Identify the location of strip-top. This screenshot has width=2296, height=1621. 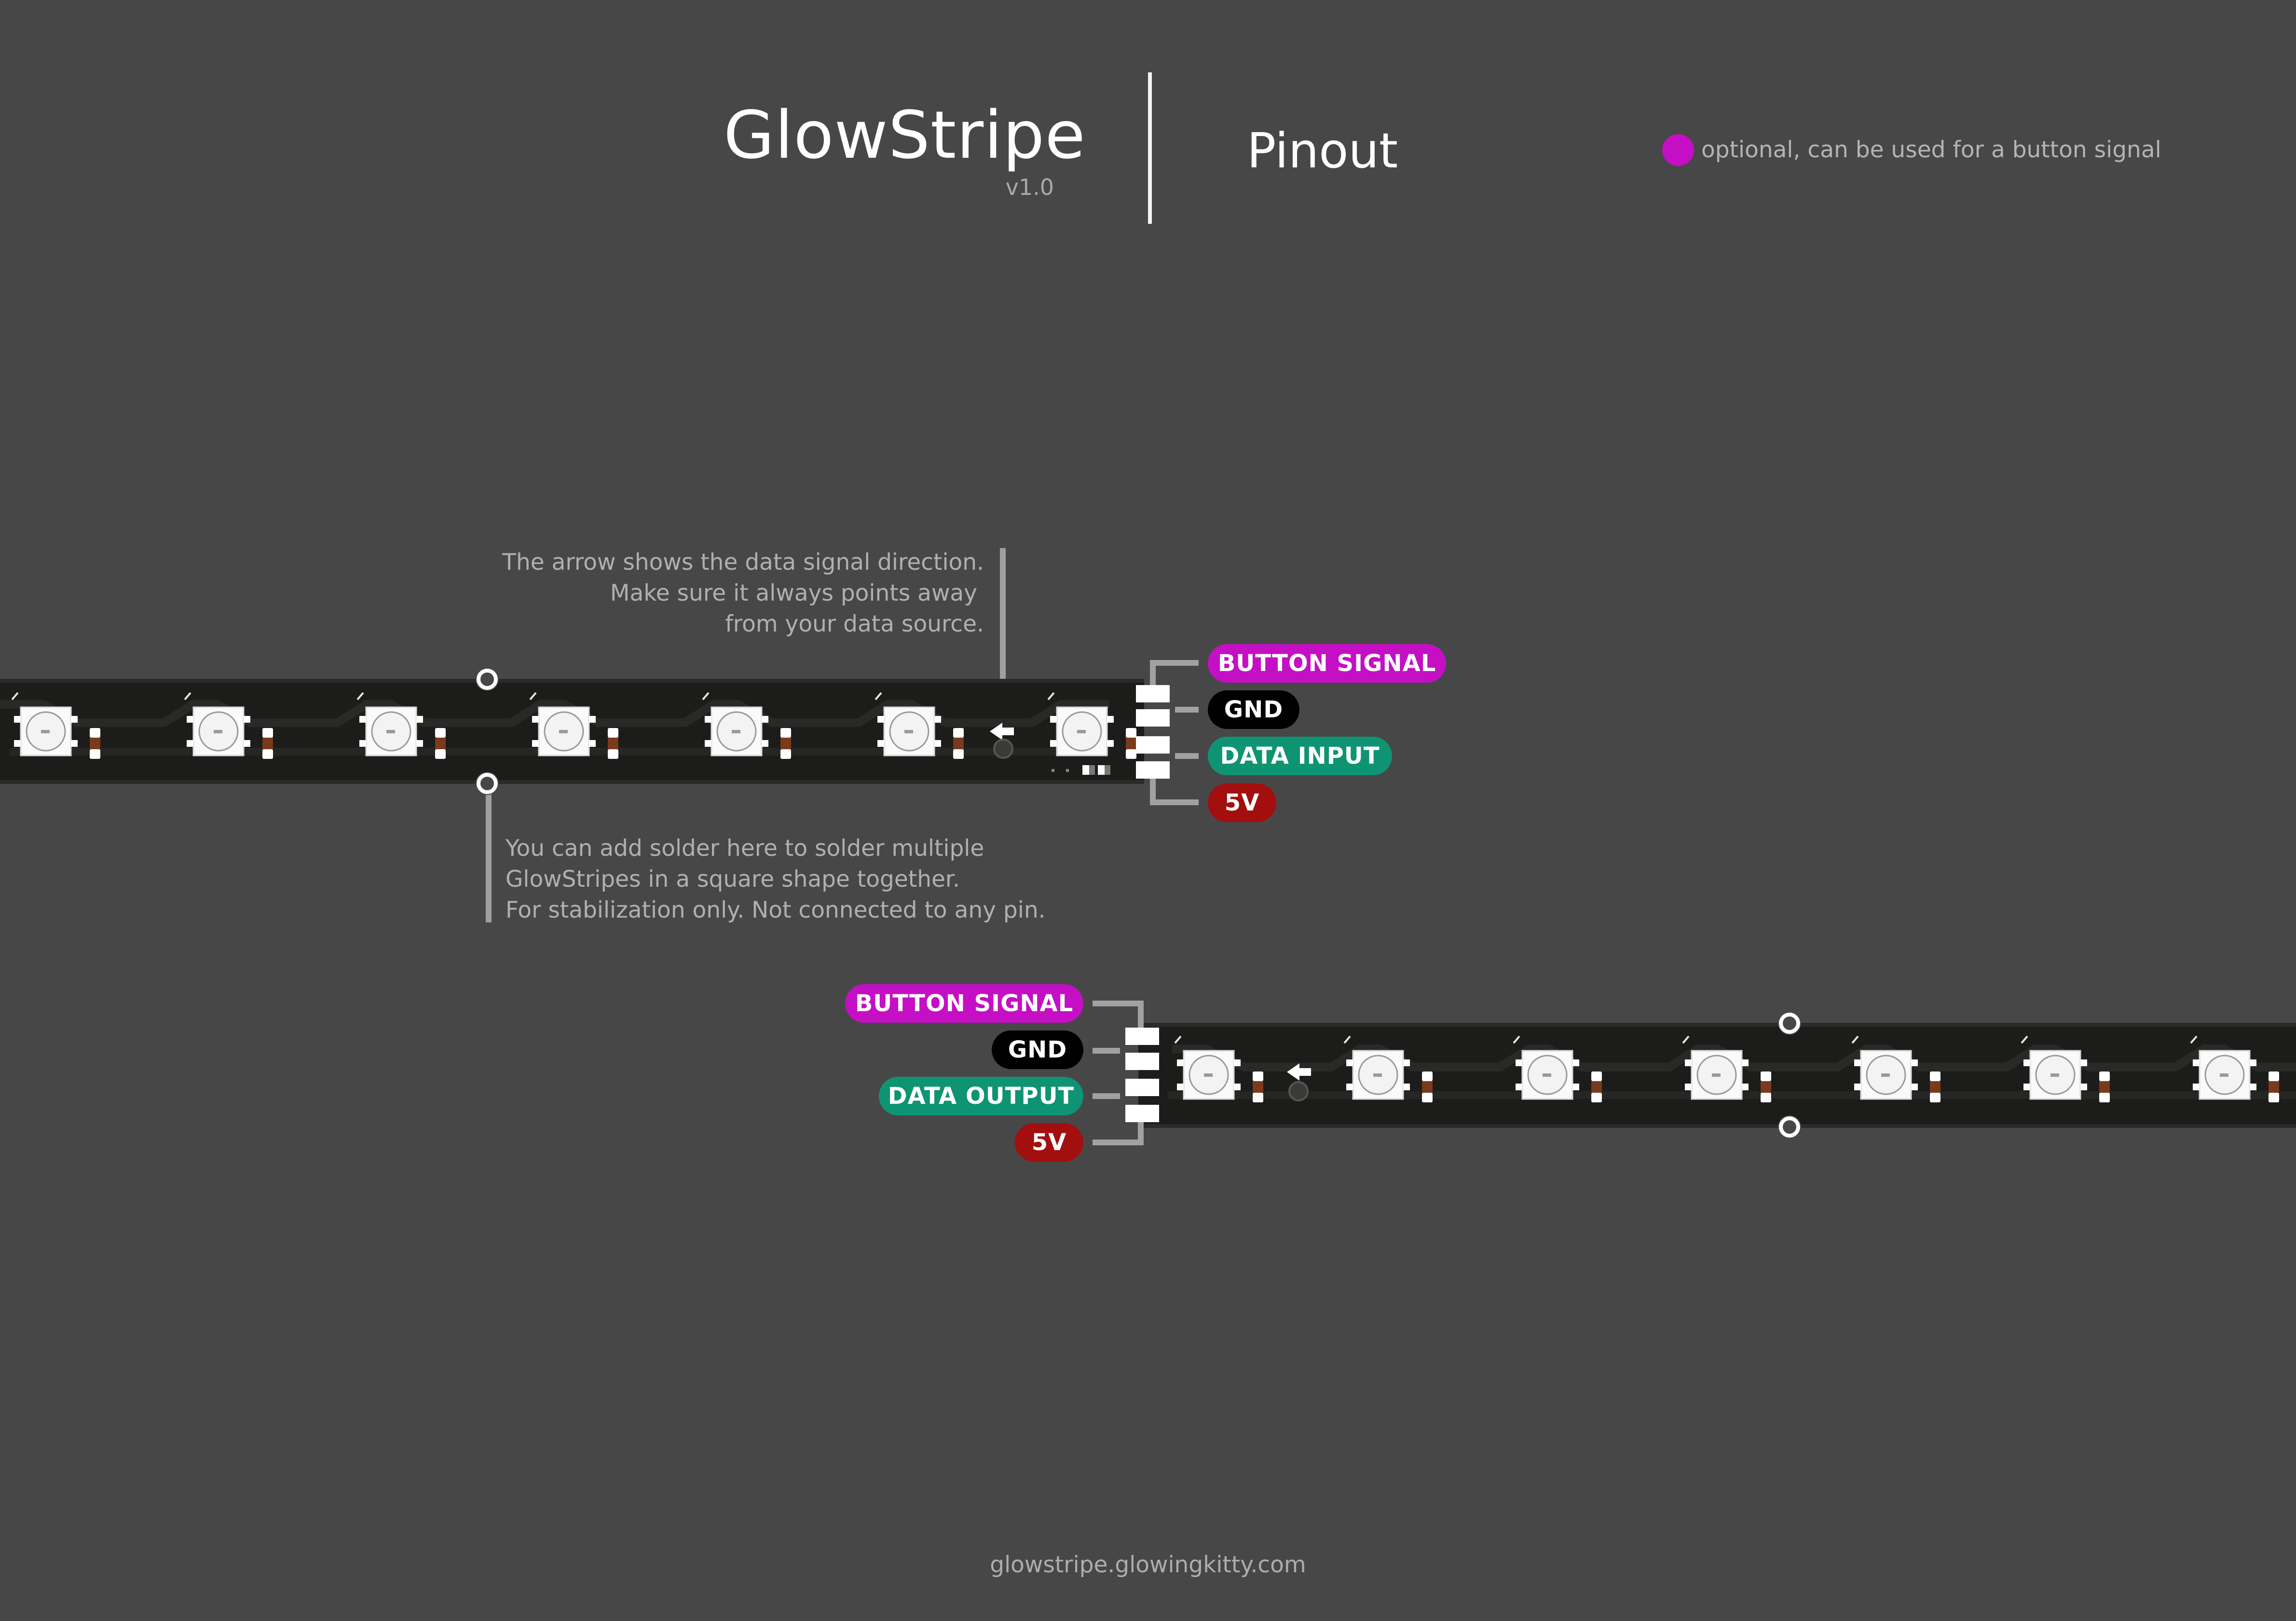
(600, 733).